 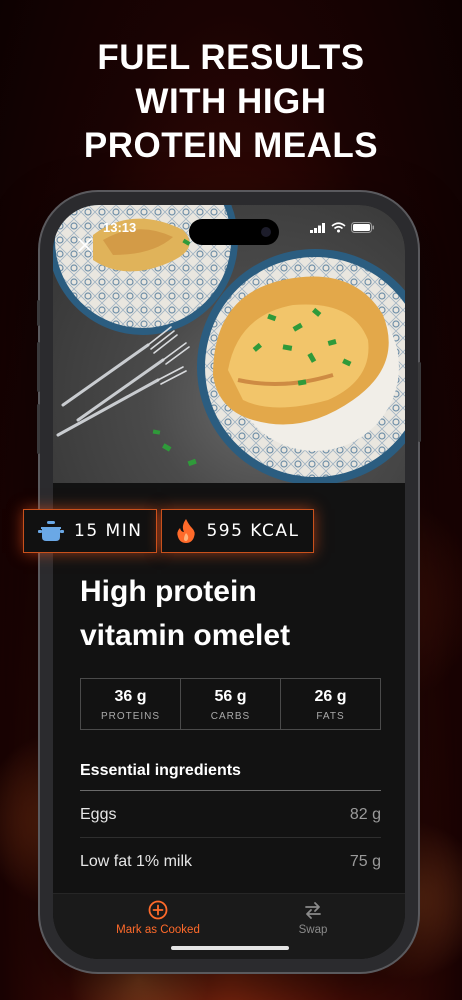 What do you see at coordinates (234, 232) in the screenshot?
I see `dynamic-island` at bounding box center [234, 232].